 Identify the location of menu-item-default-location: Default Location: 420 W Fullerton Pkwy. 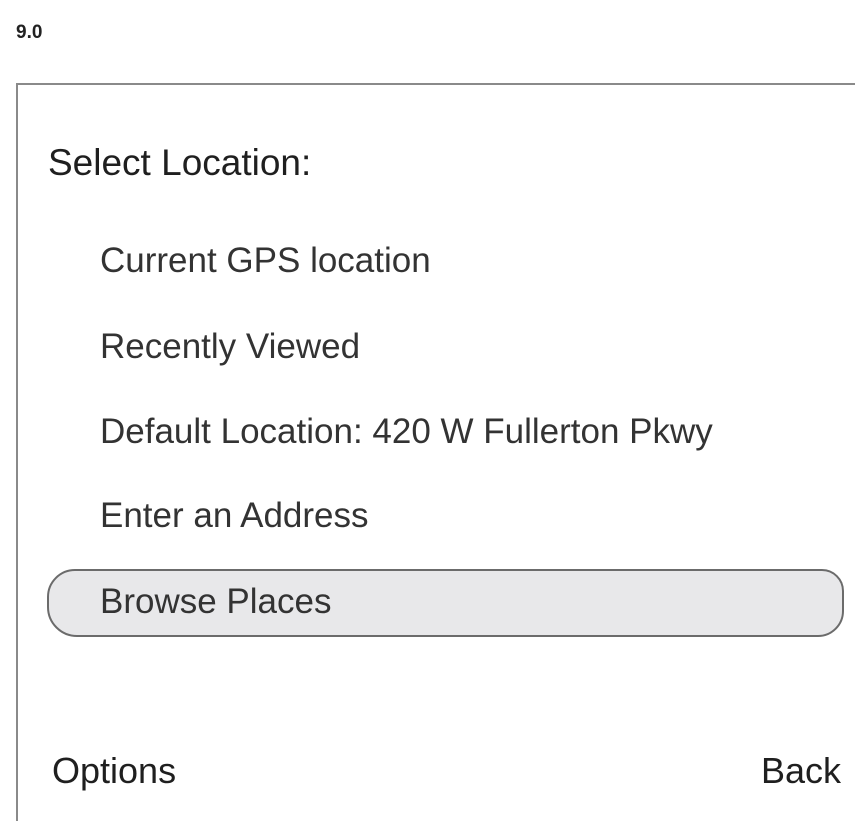
(406, 432).